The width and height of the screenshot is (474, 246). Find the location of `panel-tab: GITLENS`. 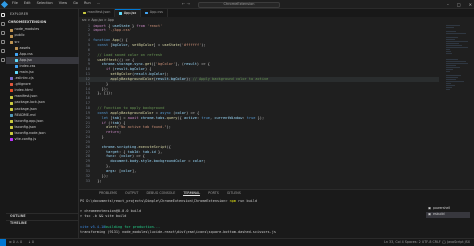

panel-tab: GITLENS is located at coordinates (234, 193).